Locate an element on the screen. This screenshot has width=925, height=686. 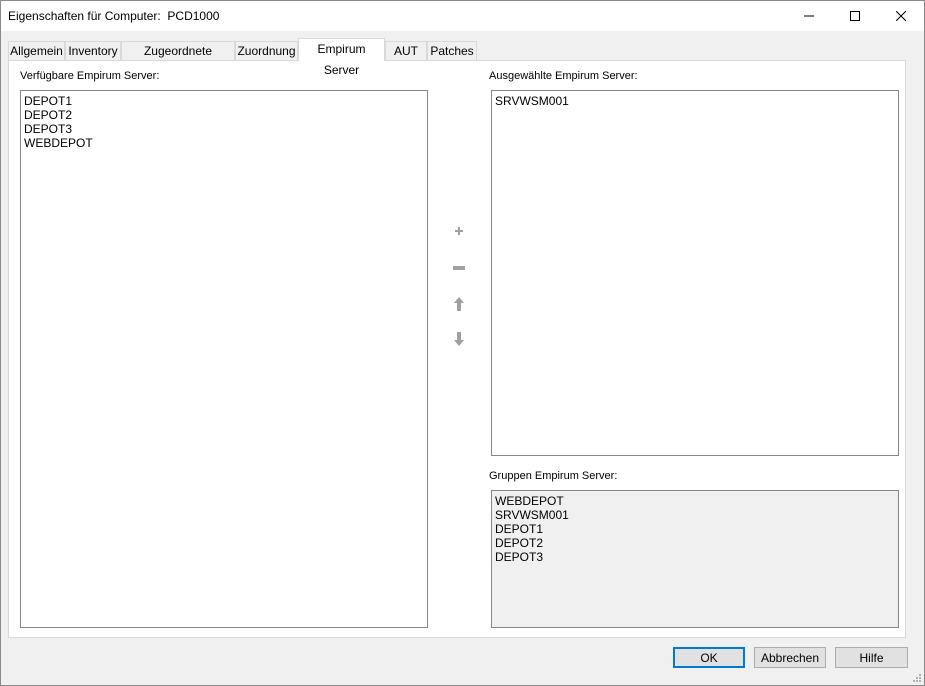
remove-server-button is located at coordinates (459, 268).